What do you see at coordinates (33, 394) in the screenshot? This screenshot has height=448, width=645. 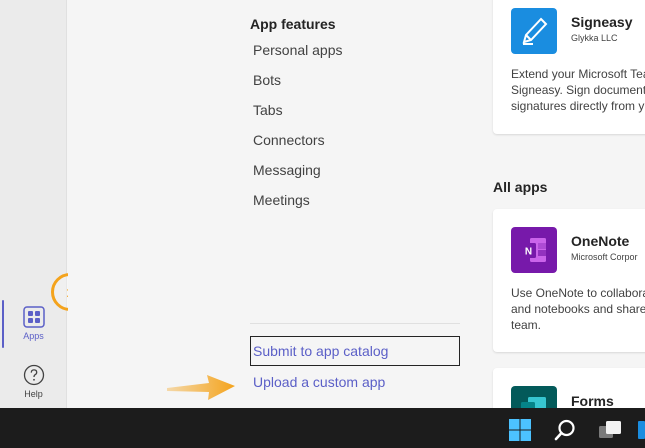 I see `rail-help-label: Help` at bounding box center [33, 394].